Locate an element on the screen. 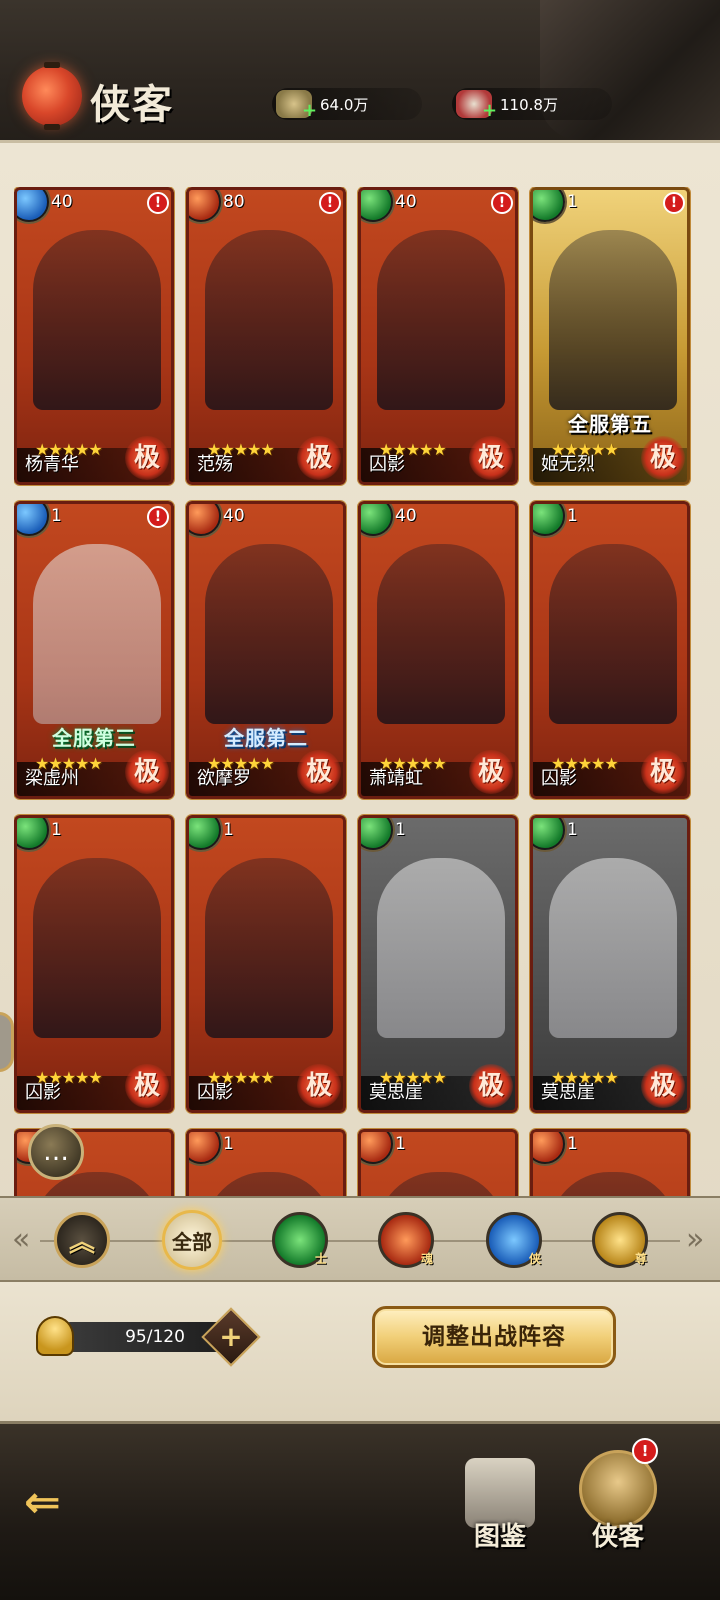  add-food-icon: + is located at coordinates (489, 111).